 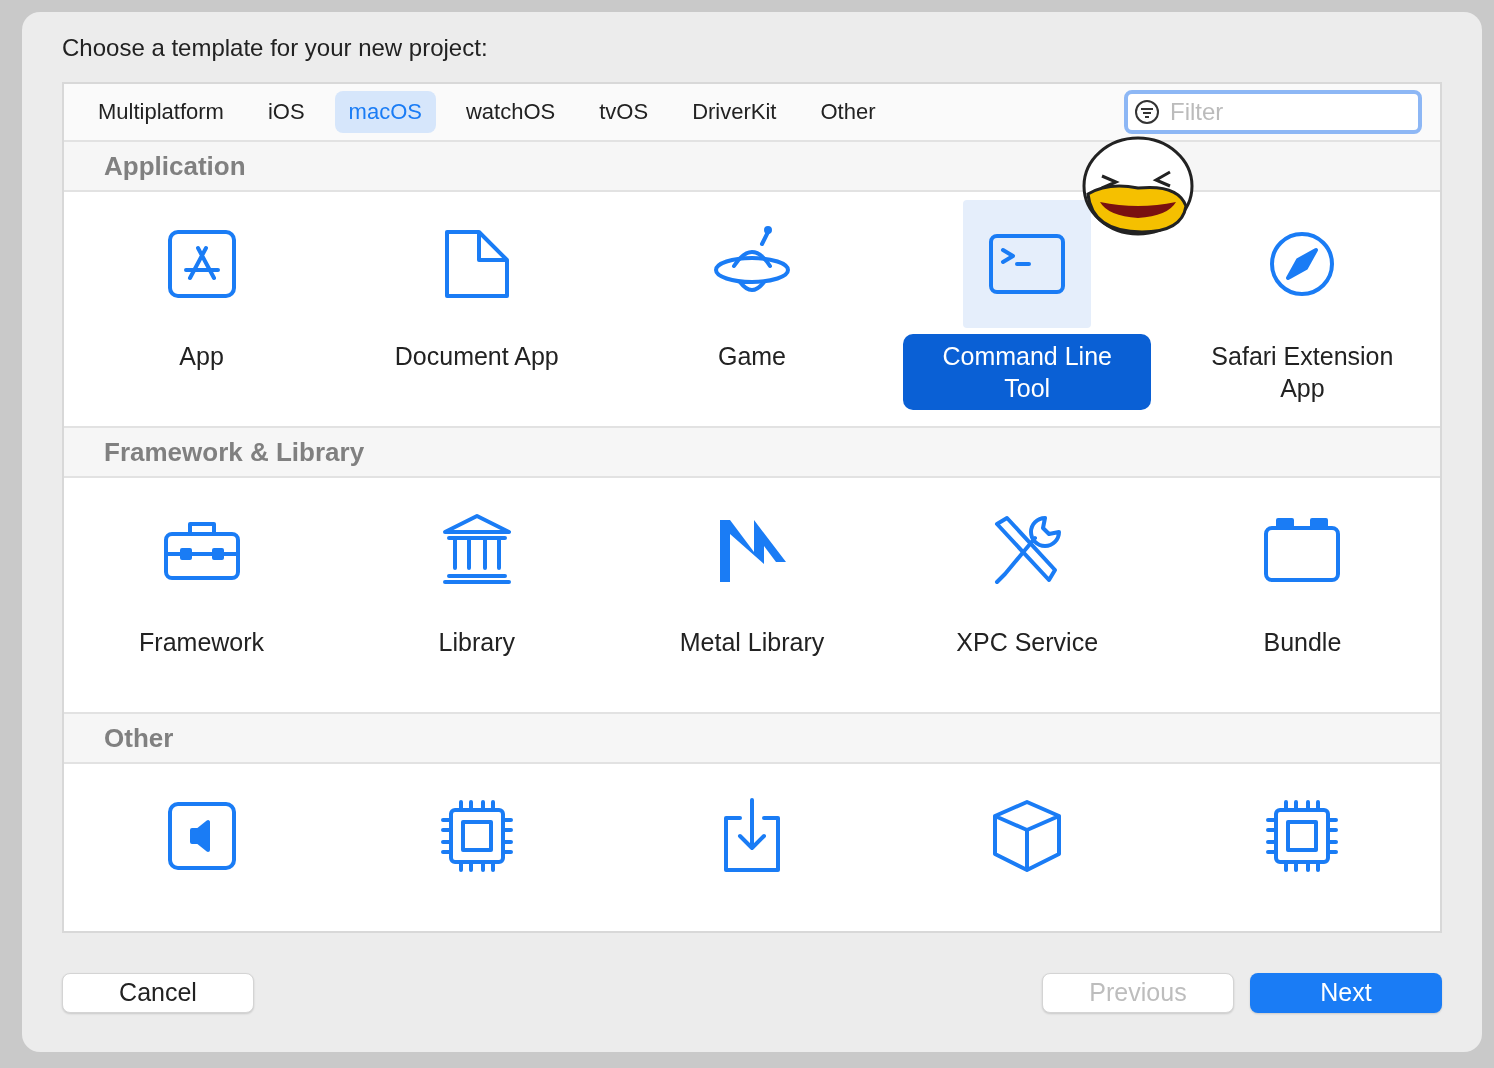 What do you see at coordinates (752, 642) in the screenshot?
I see `template-label: Metal Library` at bounding box center [752, 642].